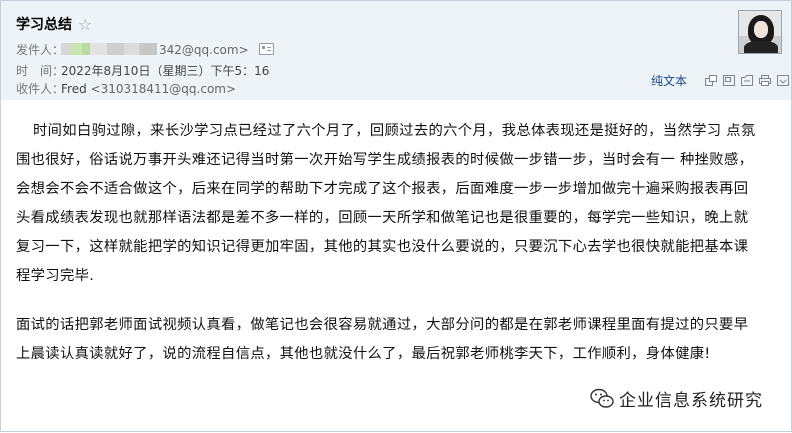 Image resolution: width=792 pixels, height=433 pixels. What do you see at coordinates (760, 32) in the screenshot?
I see `sender-avatar` at bounding box center [760, 32].